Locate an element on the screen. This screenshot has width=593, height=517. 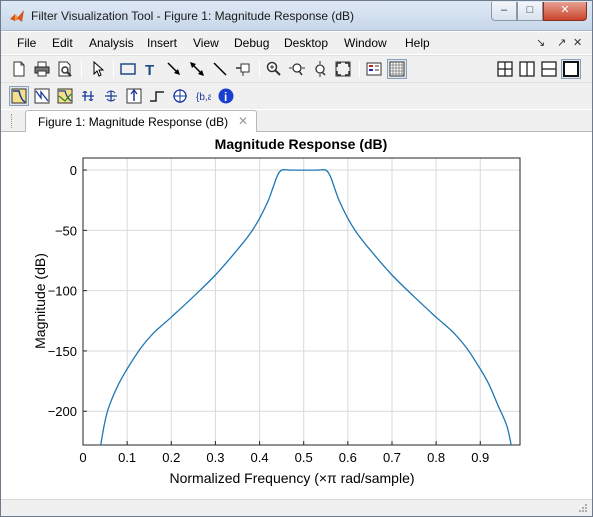
text-insert-icon: T is located at coordinates (151, 69).